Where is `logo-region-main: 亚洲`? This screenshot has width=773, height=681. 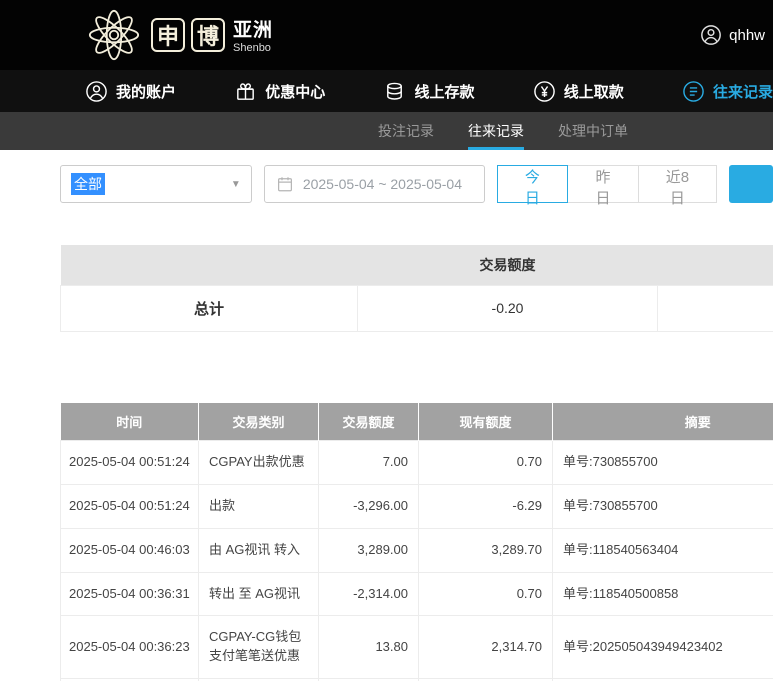
logo-region-main: 亚洲 is located at coordinates (253, 30).